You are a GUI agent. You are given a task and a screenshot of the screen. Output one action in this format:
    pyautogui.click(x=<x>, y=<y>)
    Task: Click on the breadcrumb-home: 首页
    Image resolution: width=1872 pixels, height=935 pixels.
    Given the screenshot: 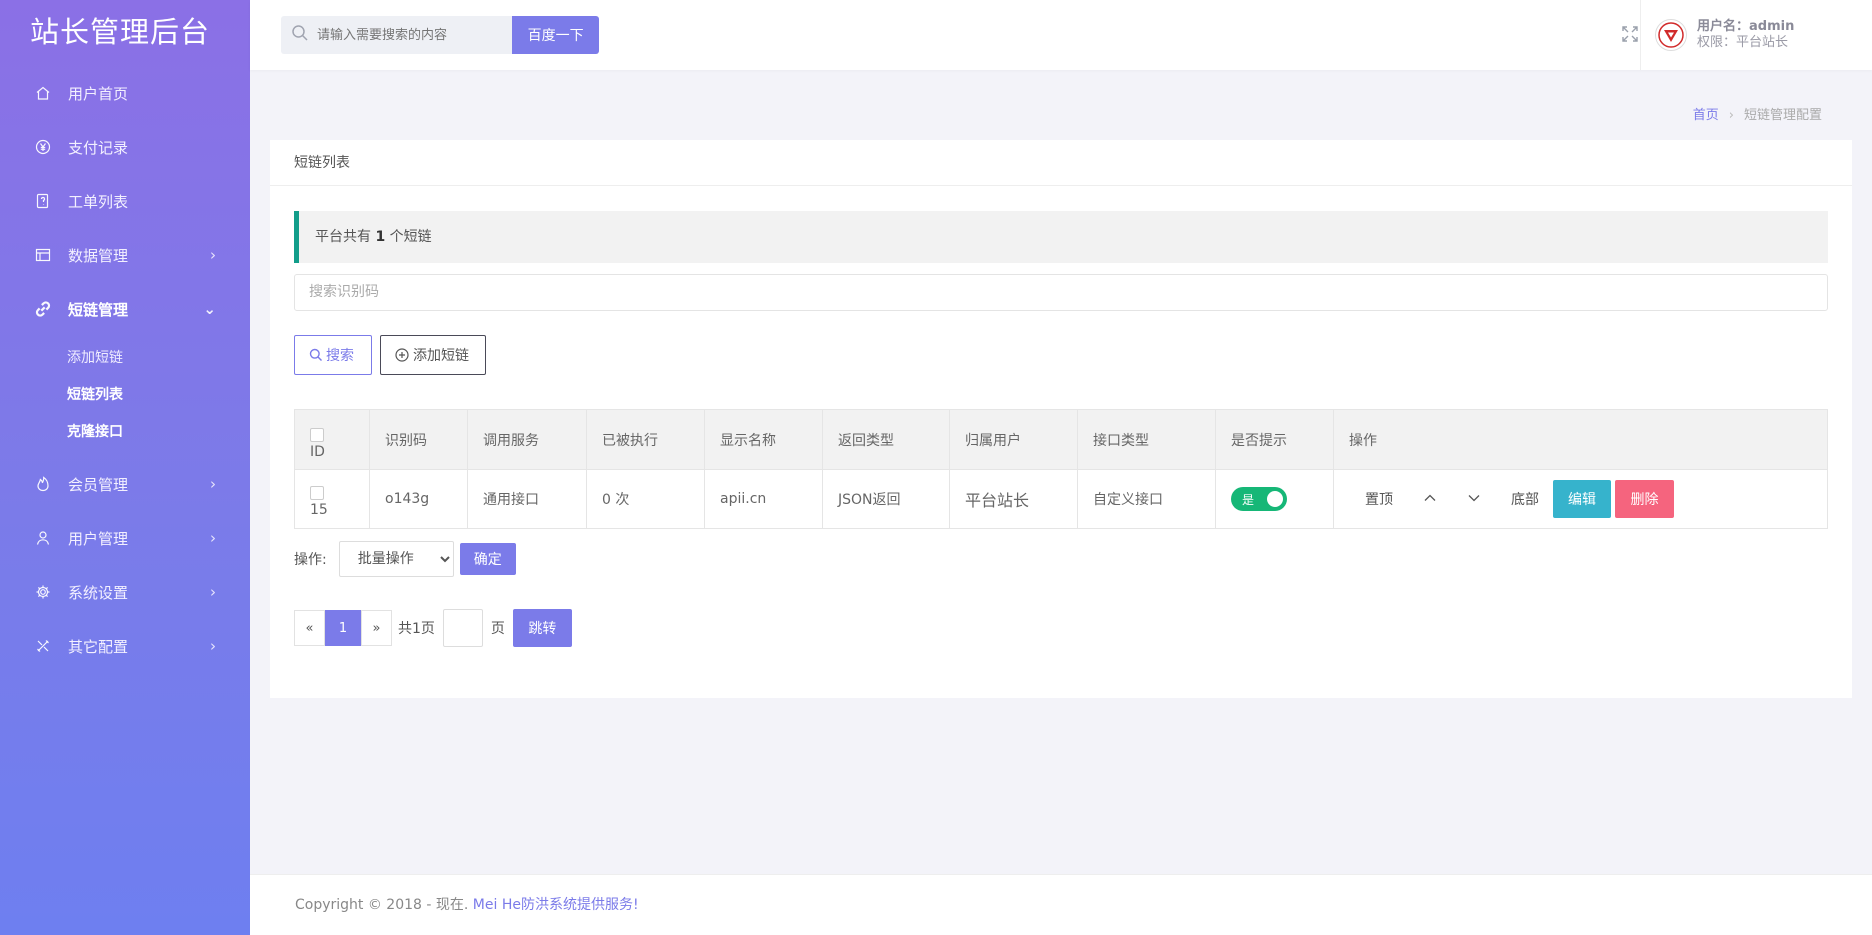 What is the action you would take?
    pyautogui.click(x=1706, y=115)
    